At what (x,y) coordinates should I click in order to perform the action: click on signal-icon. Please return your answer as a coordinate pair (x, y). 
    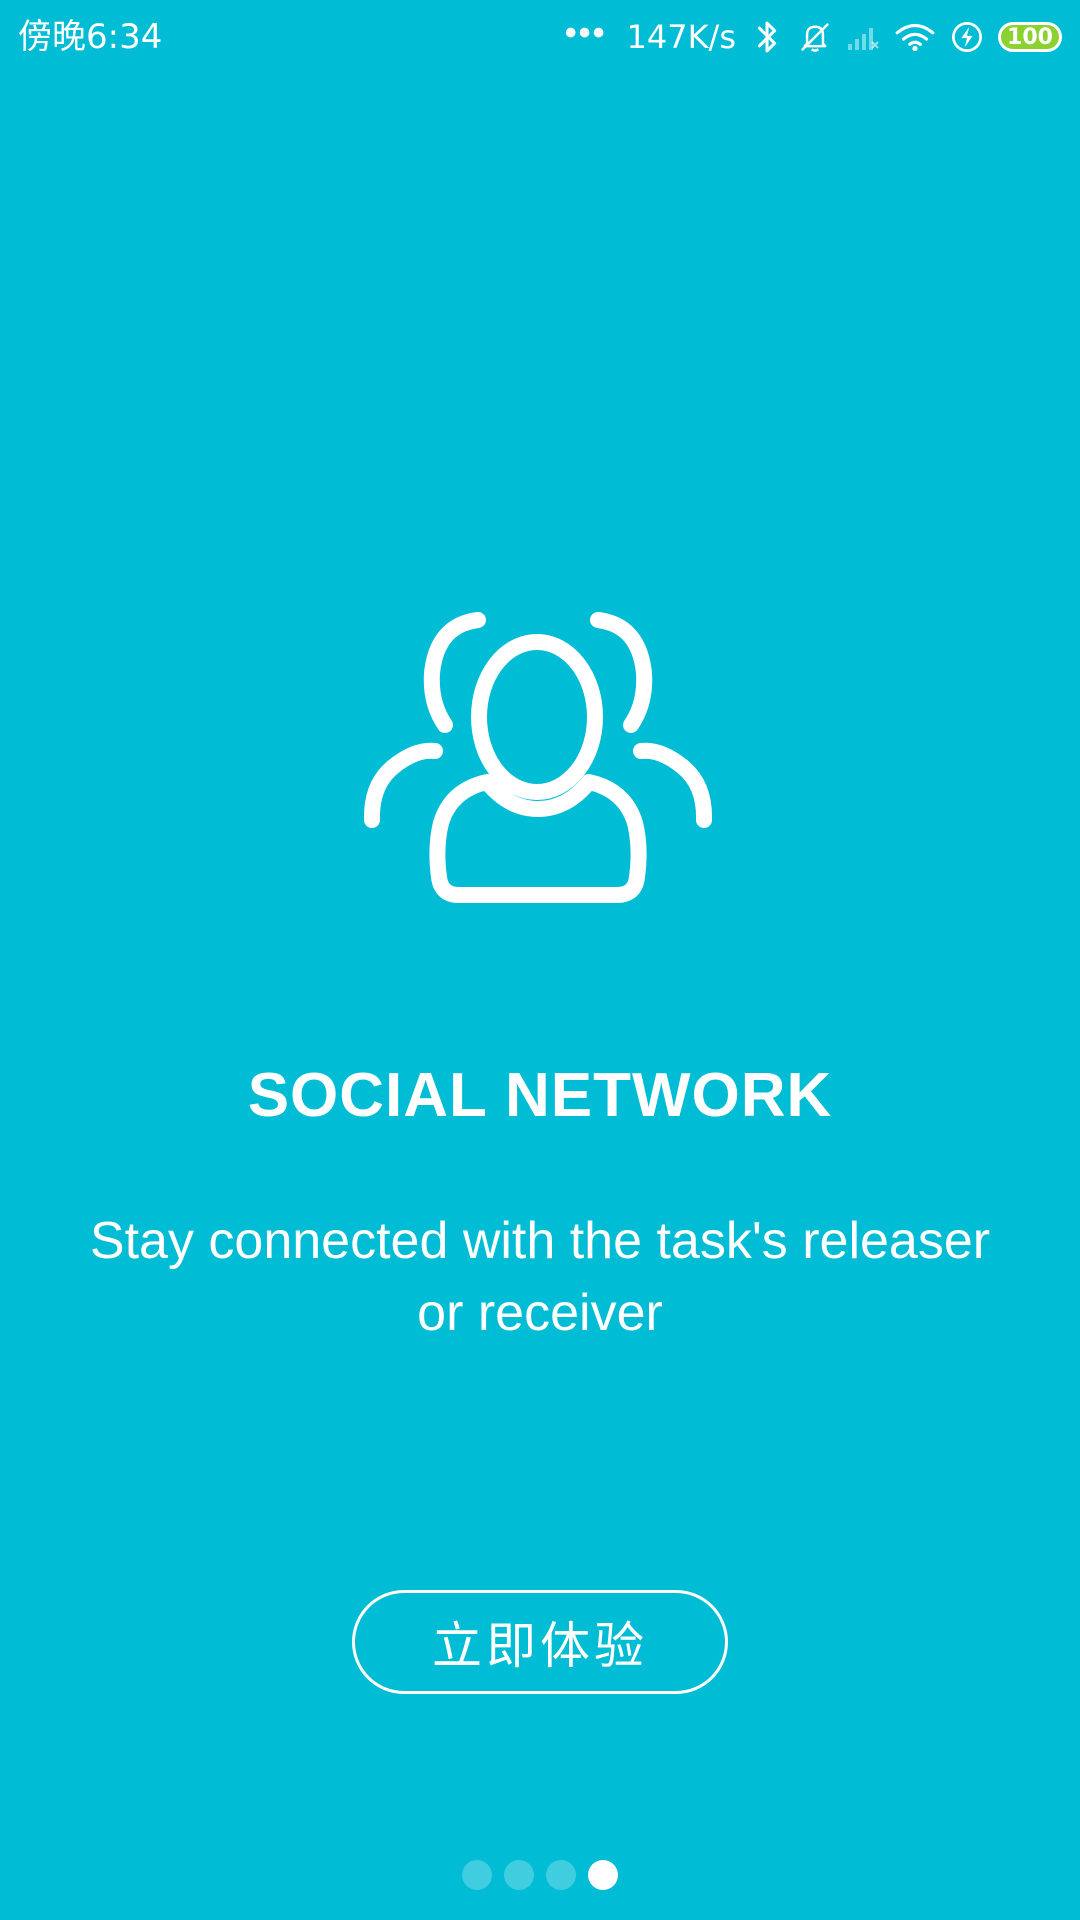
    Looking at the image, I should click on (863, 37).